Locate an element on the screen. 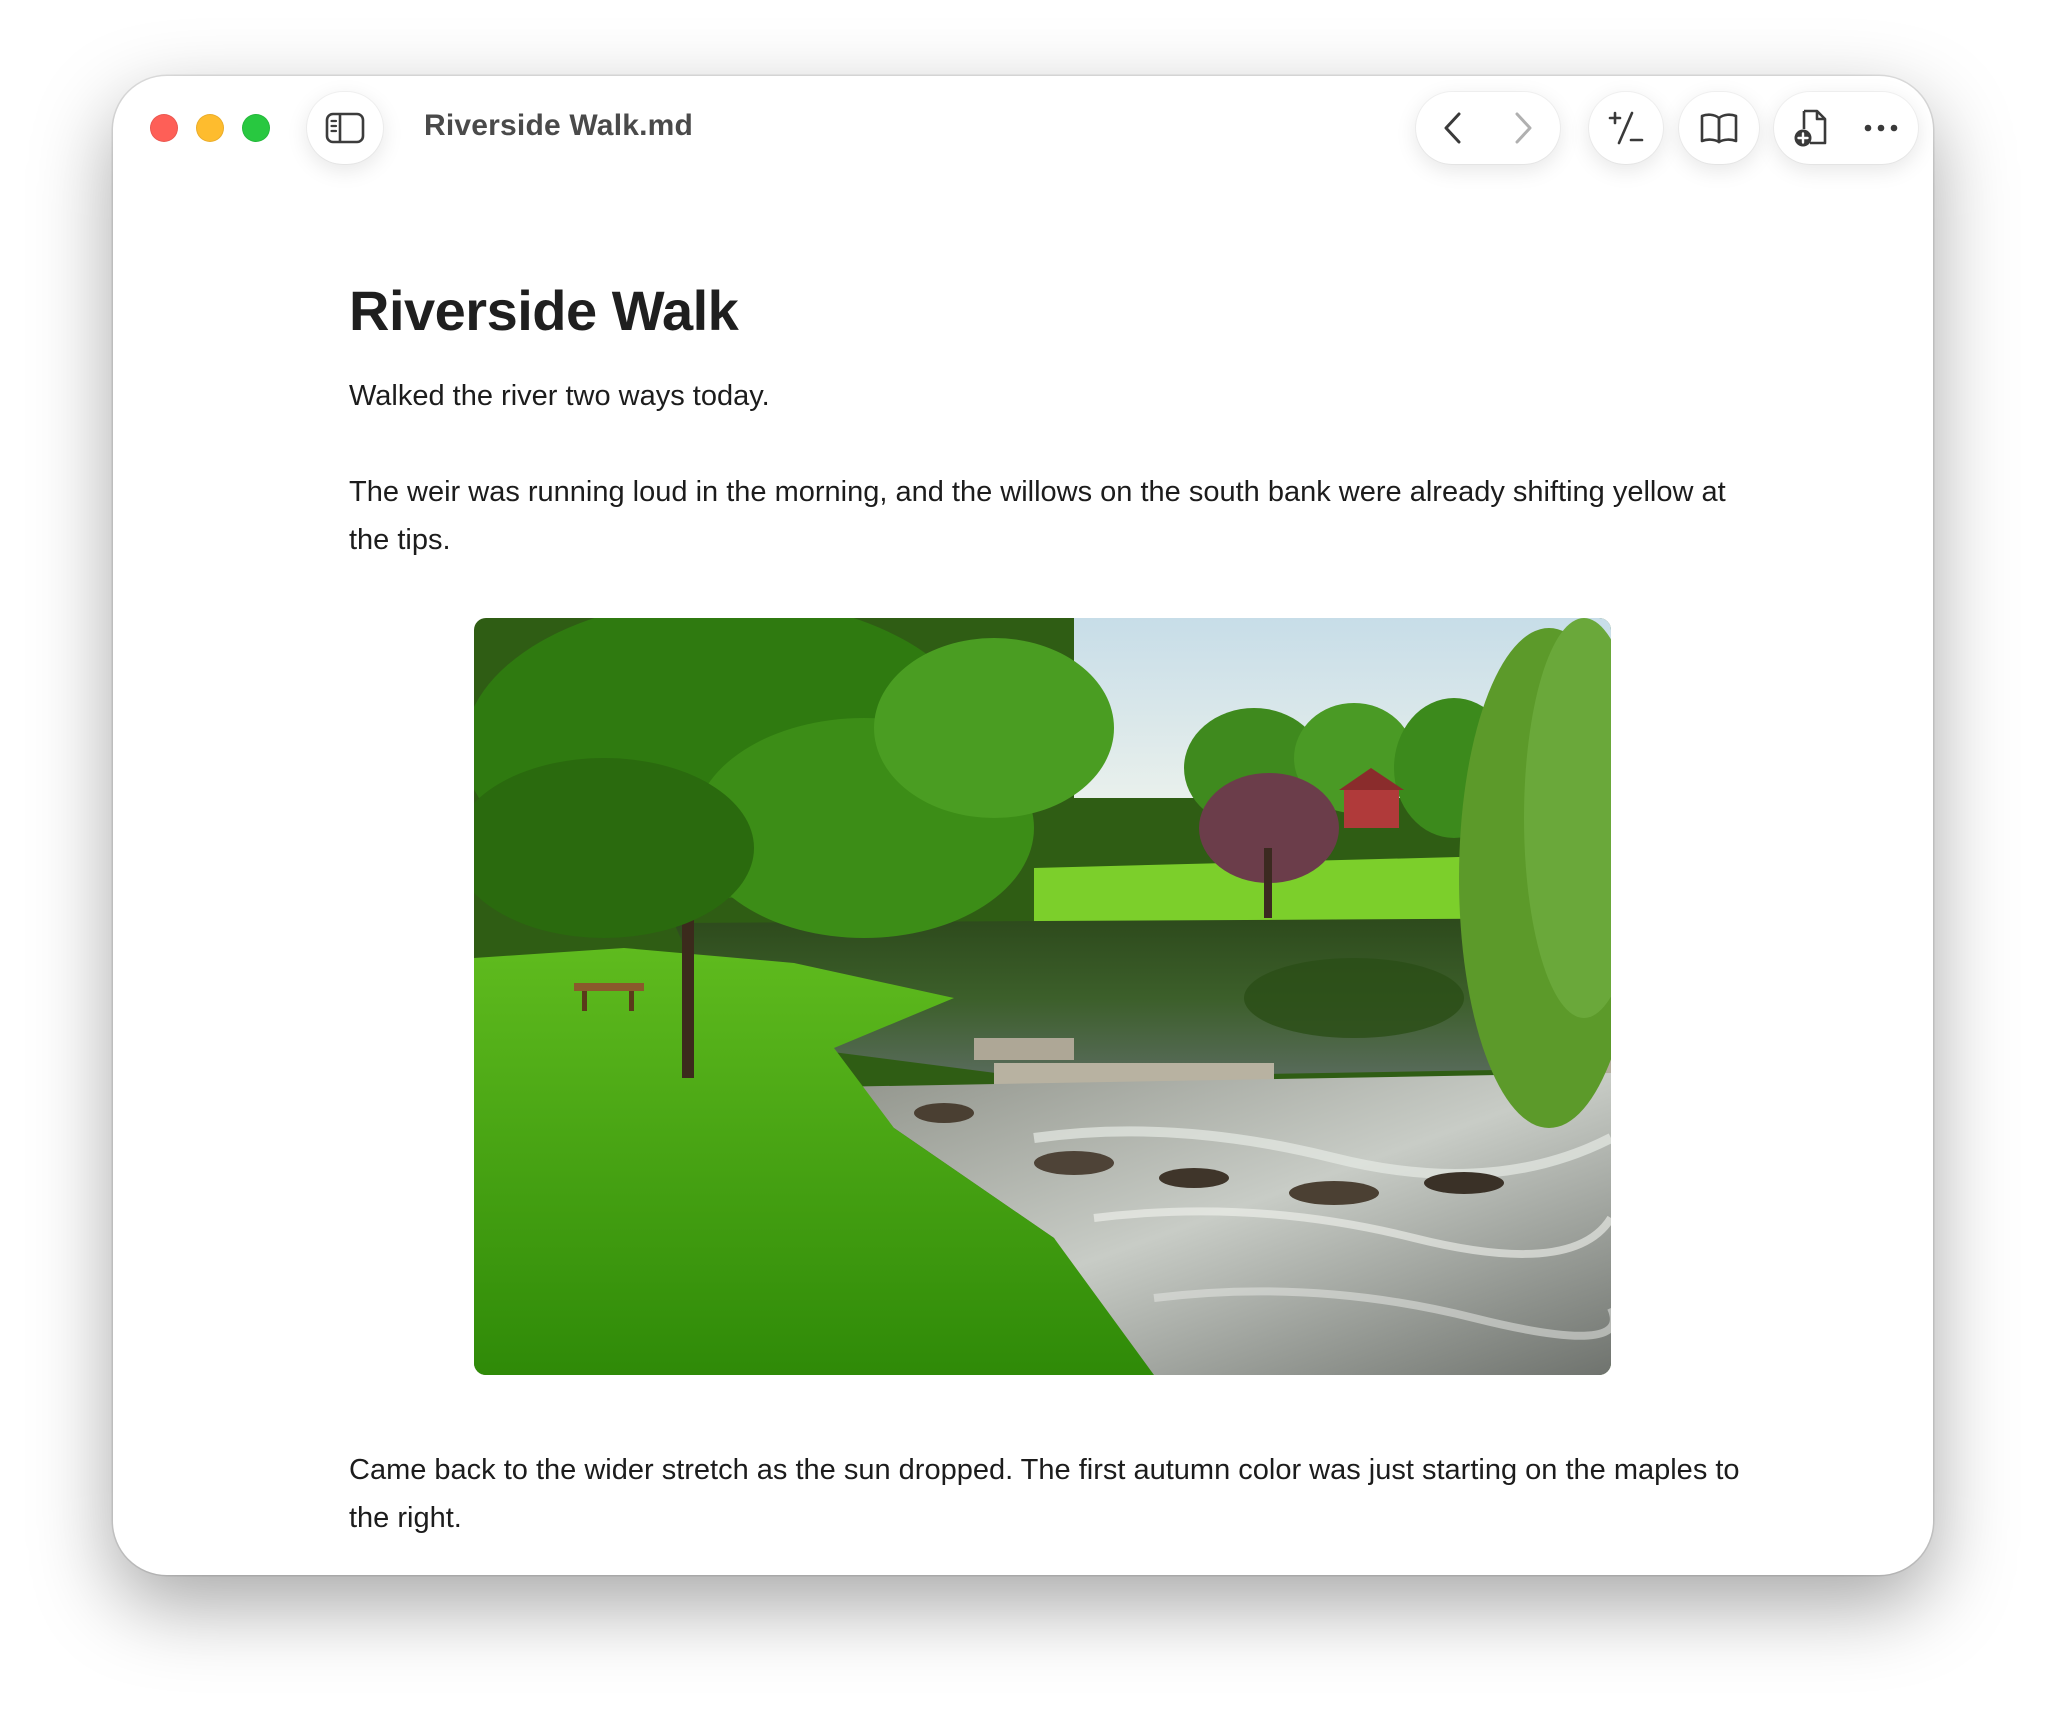 The height and width of the screenshot is (1724, 2046). new-document-button is located at coordinates (1811, 128).